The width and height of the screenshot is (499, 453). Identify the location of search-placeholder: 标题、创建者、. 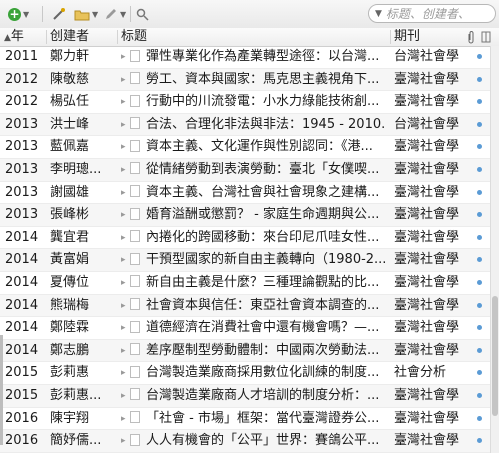
(427, 14).